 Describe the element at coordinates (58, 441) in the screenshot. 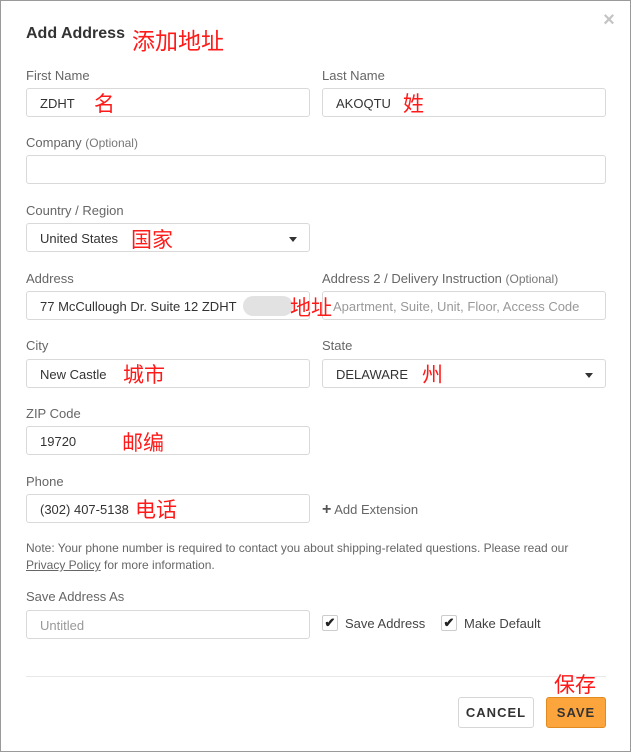

I see `zip-value: 19720` at that location.